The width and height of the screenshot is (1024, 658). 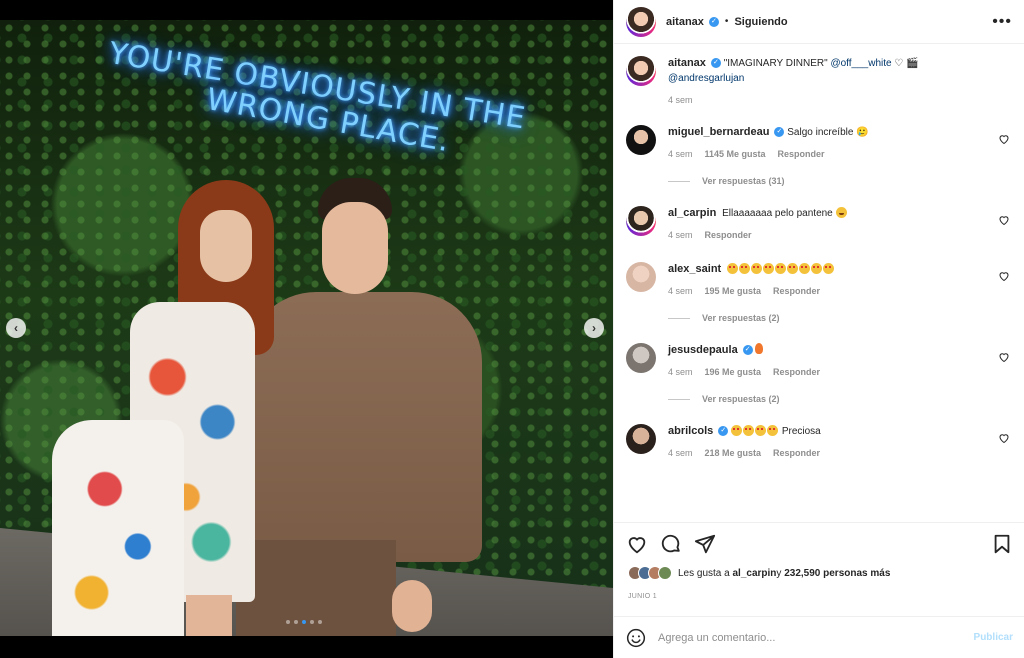 I want to click on emoji-smile-icon, so click(x=636, y=638).